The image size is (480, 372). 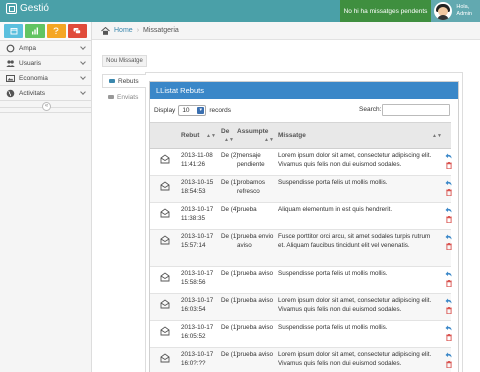 I want to click on sidebar-item-economia: Economia, so click(x=45, y=78).